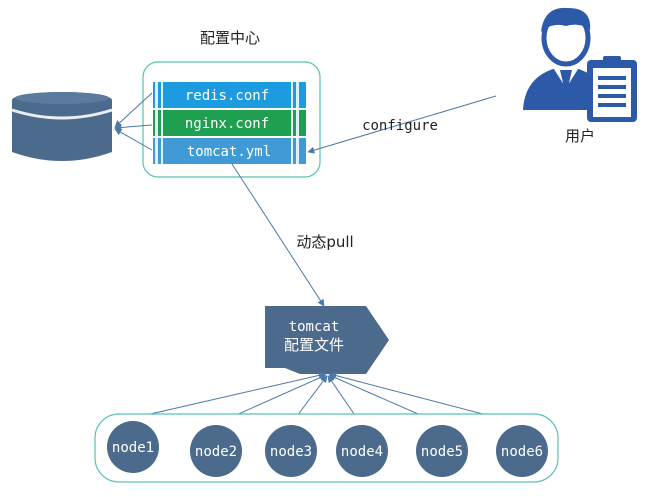 The height and width of the screenshot is (497, 655). What do you see at coordinates (314, 327) in the screenshot?
I see `tomcat-config-title: tomcat` at bounding box center [314, 327].